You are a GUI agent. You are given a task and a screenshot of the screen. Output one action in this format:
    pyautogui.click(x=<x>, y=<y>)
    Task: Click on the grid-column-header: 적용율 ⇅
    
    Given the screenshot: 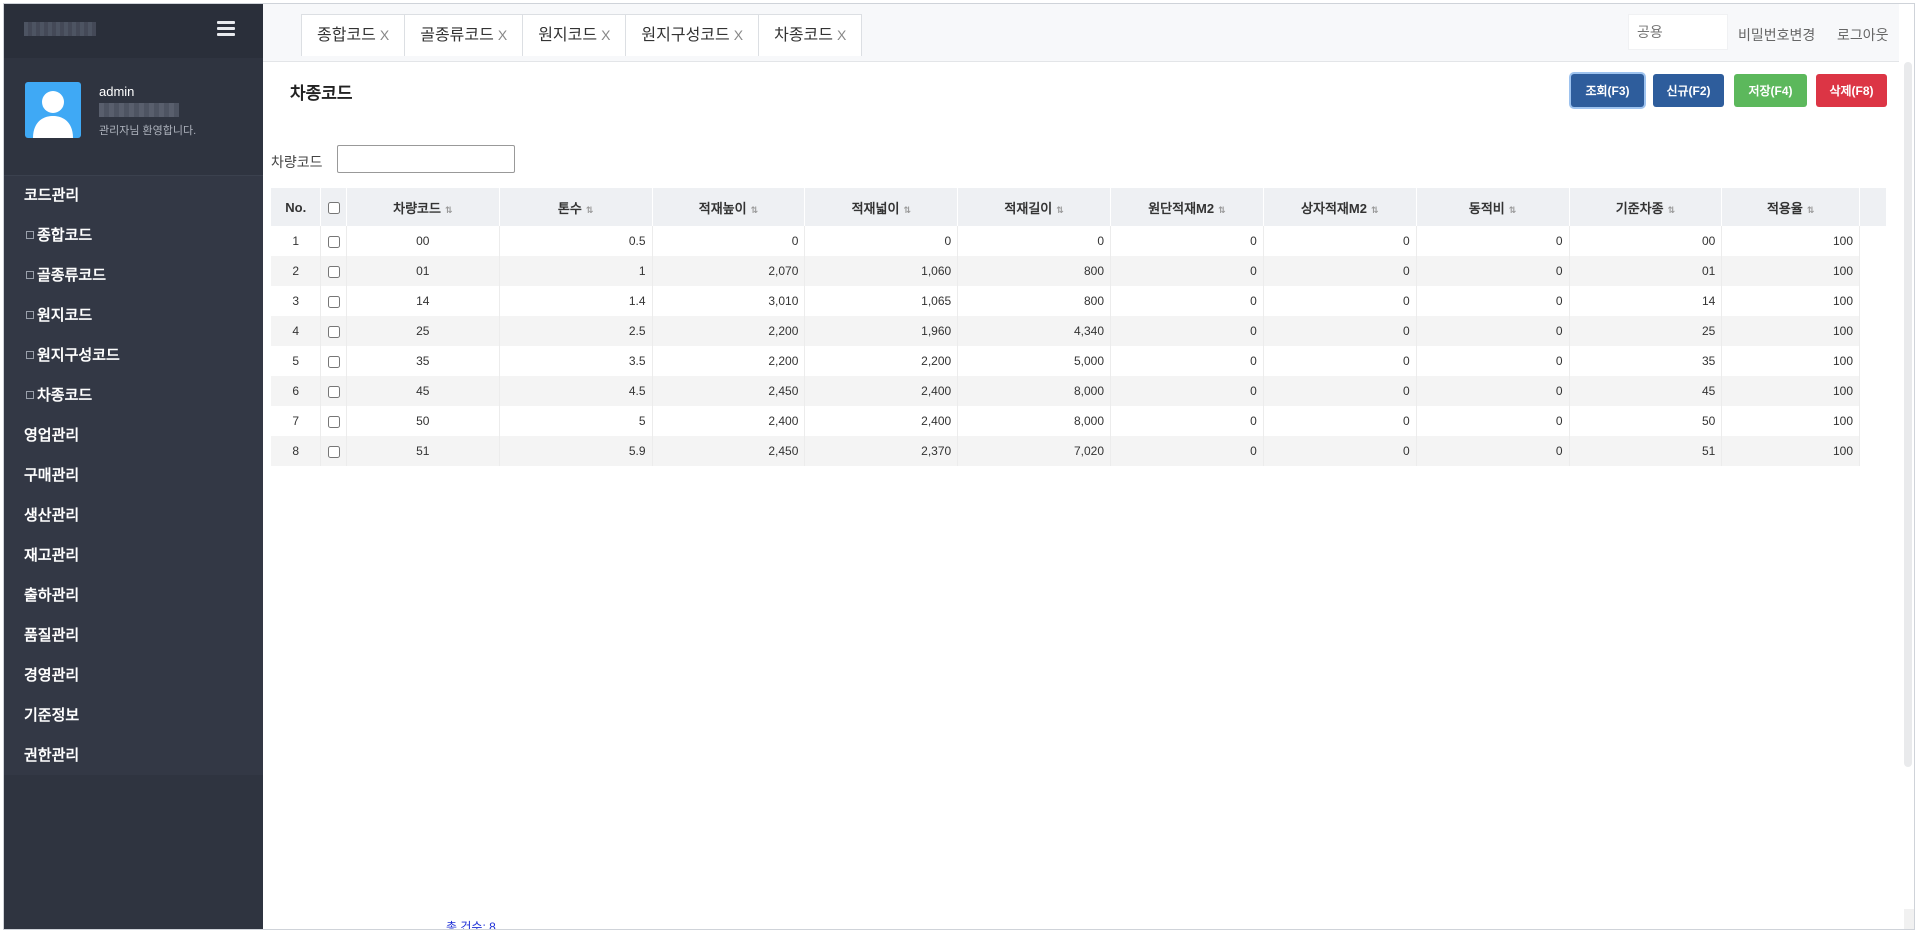 What is the action you would take?
    pyautogui.click(x=1790, y=207)
    